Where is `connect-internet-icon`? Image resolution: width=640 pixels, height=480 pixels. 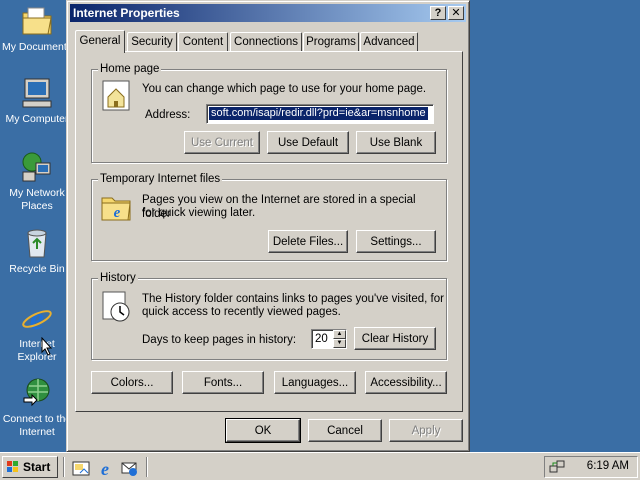
connect-internet-icon is located at coordinates (36, 392).